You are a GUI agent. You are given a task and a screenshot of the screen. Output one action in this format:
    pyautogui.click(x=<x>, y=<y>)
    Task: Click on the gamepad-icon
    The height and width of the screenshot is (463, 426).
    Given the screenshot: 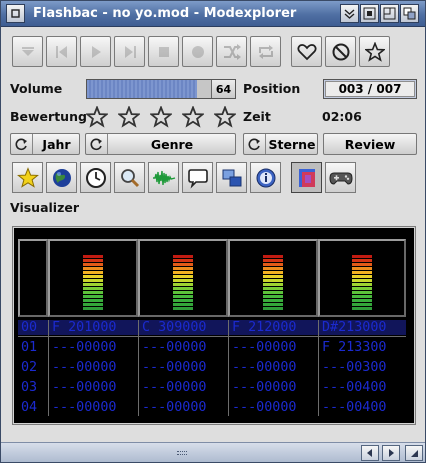 What is the action you would take?
    pyautogui.click(x=340, y=178)
    